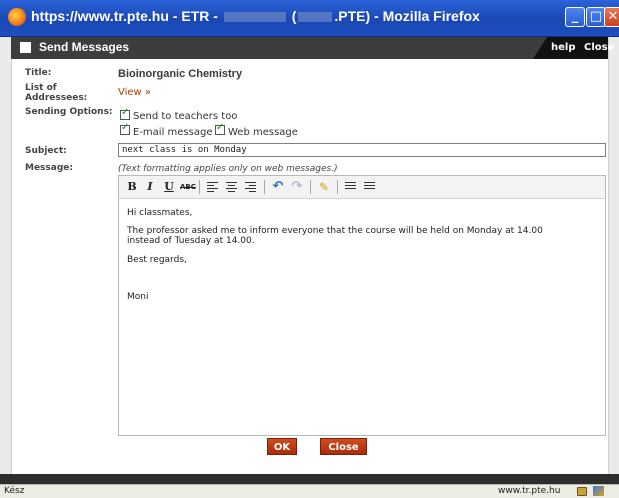 Image resolution: width=619 pixels, height=498 pixels. What do you see at coordinates (180, 74) in the screenshot?
I see `course-title: Bioinorganic Chemistry` at bounding box center [180, 74].